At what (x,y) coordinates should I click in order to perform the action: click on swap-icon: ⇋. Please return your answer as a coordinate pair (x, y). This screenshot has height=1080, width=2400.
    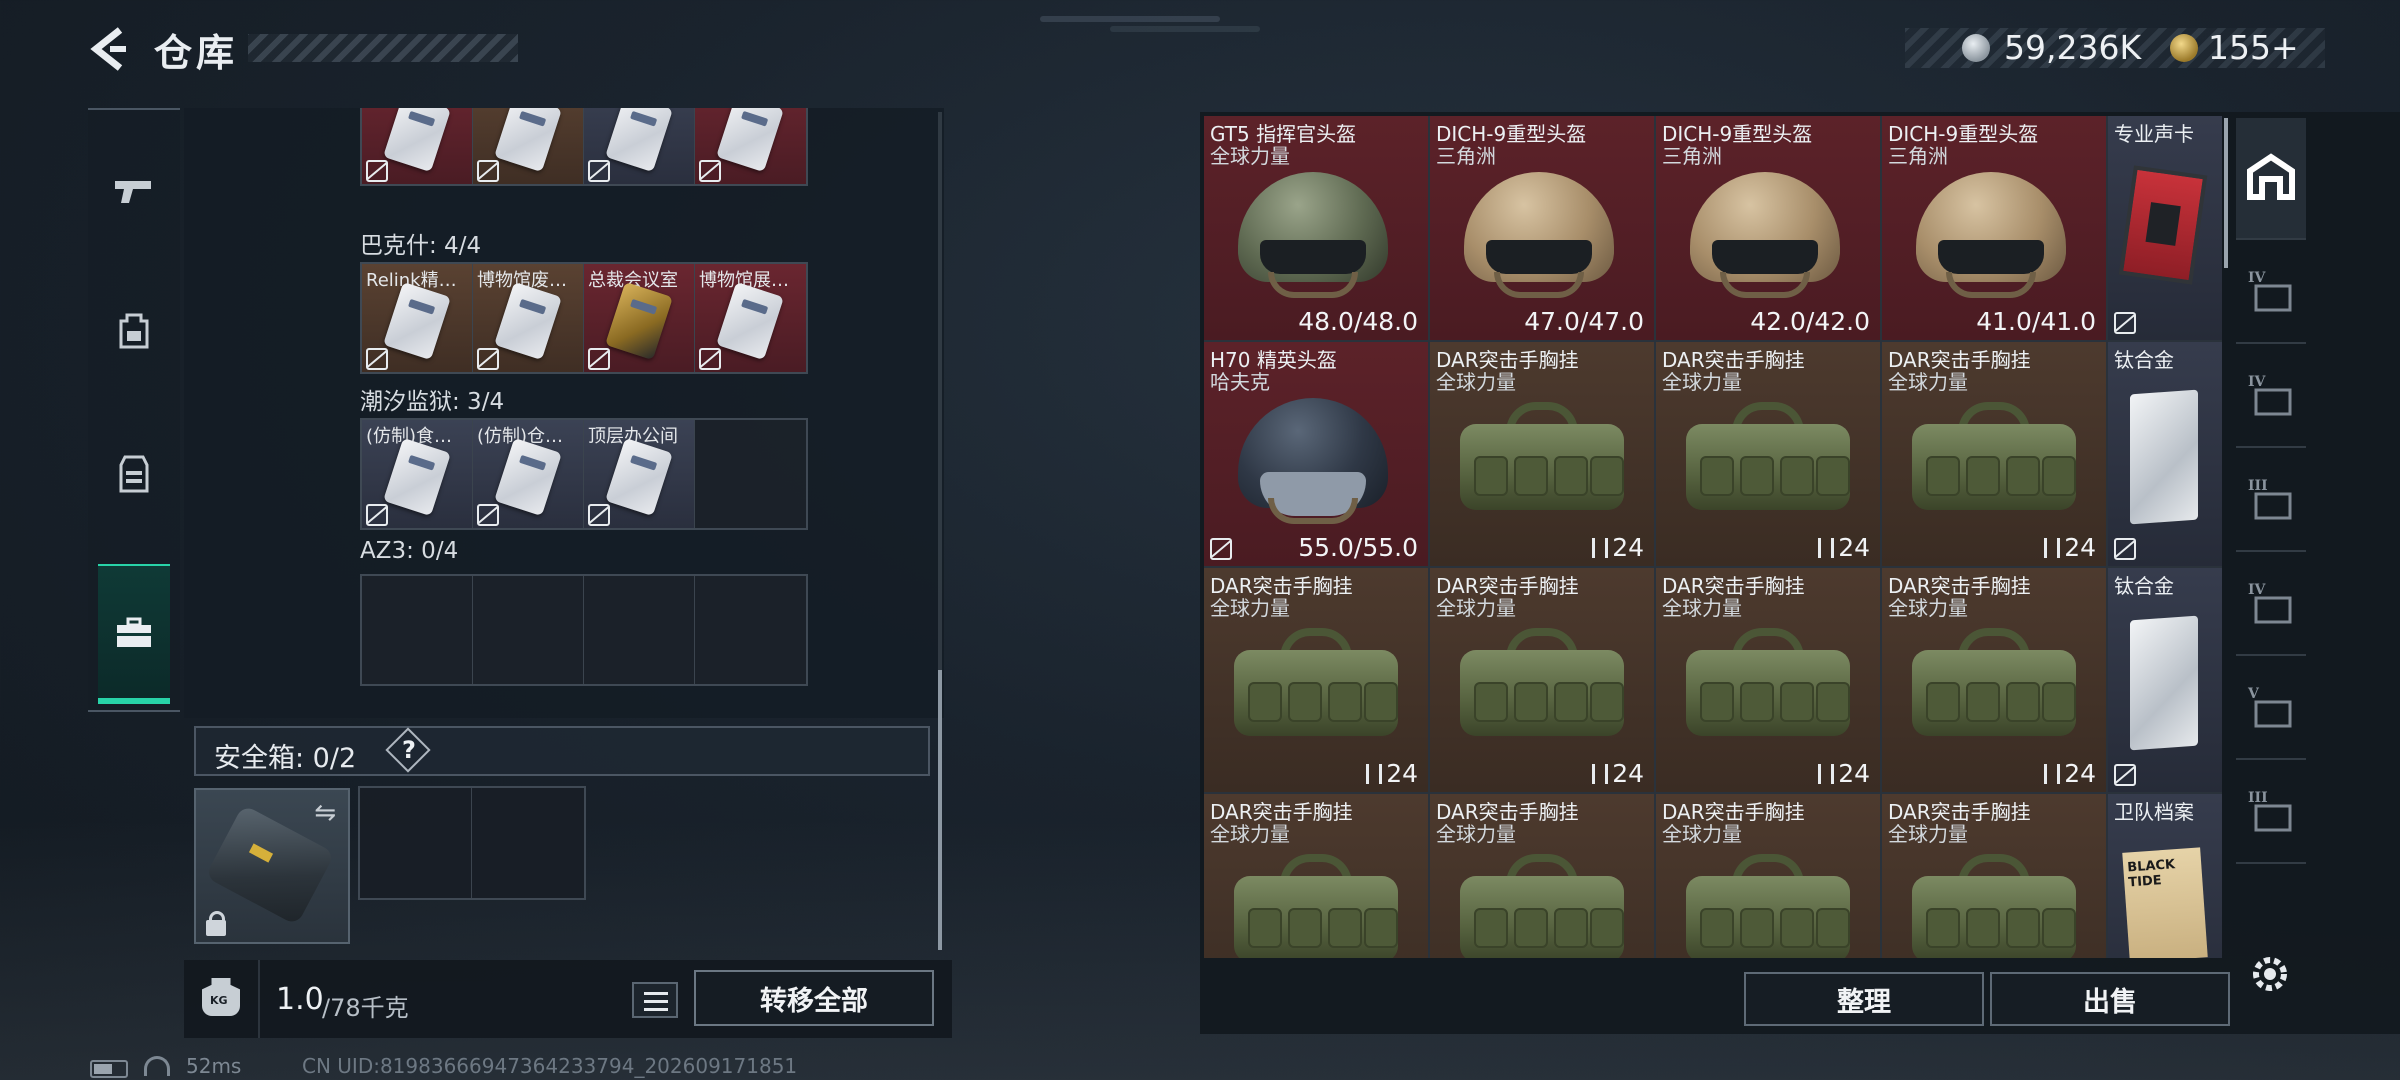
    Looking at the image, I should click on (325, 813).